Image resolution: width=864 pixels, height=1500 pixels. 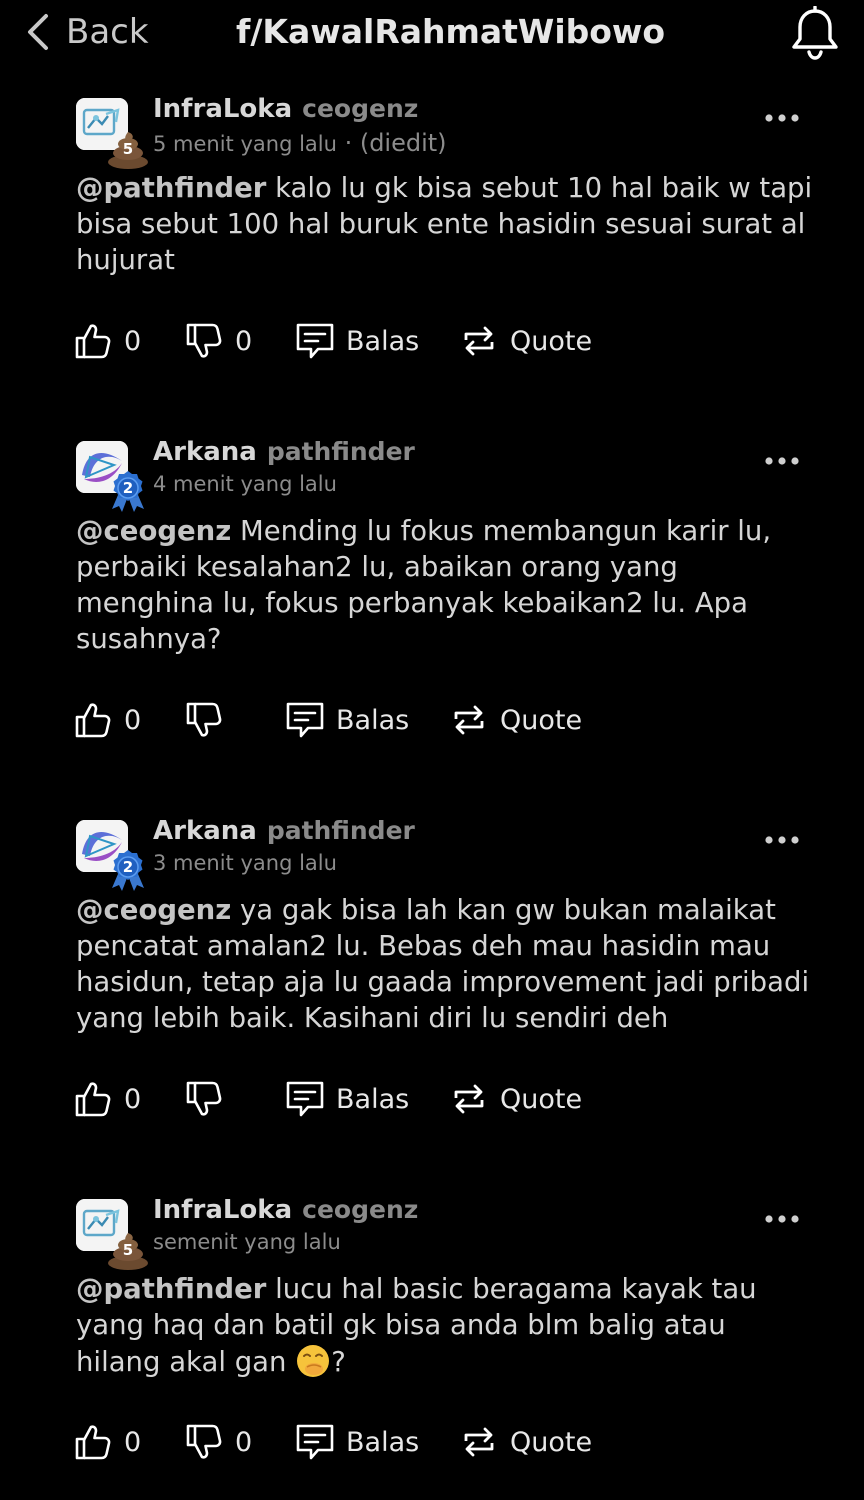 I want to click on bell-icon, so click(x=815, y=34).